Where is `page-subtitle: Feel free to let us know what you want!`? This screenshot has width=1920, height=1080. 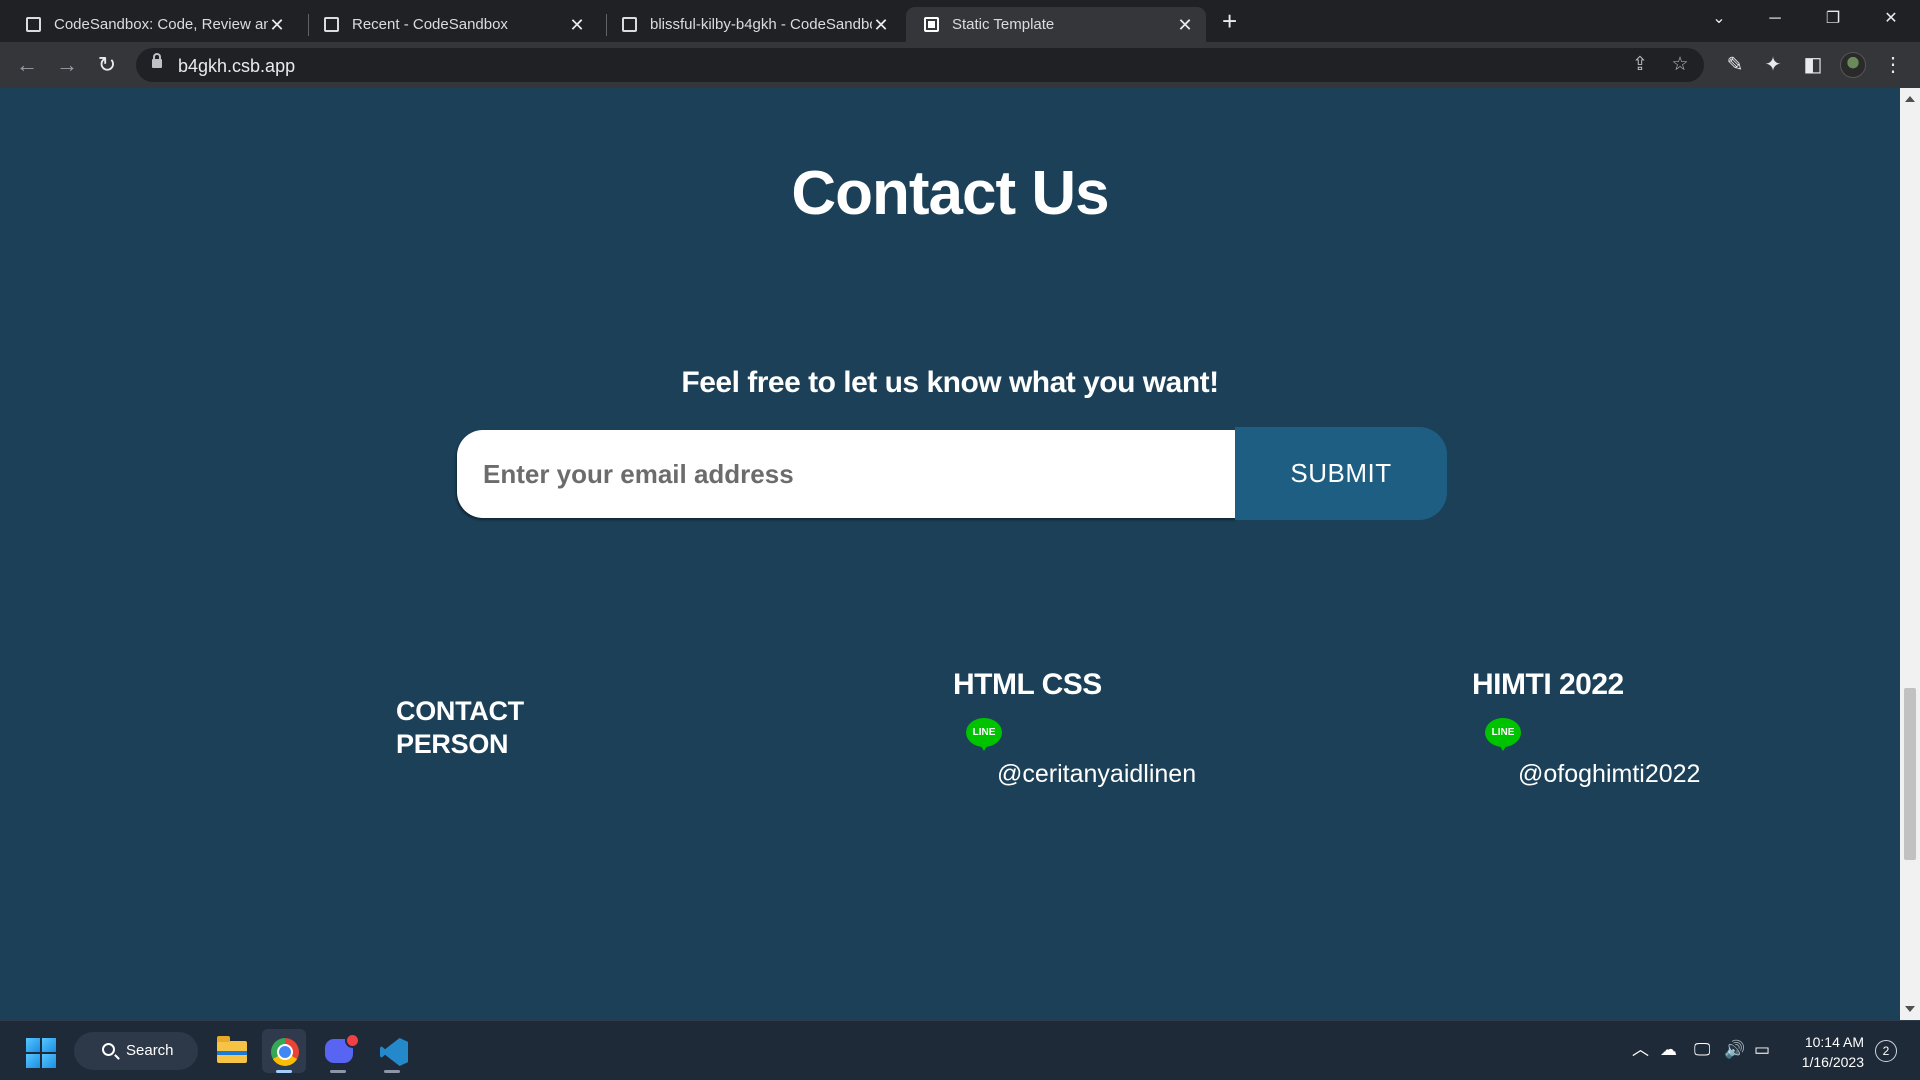
page-subtitle: Feel free to let us know what you want! is located at coordinates (950, 382).